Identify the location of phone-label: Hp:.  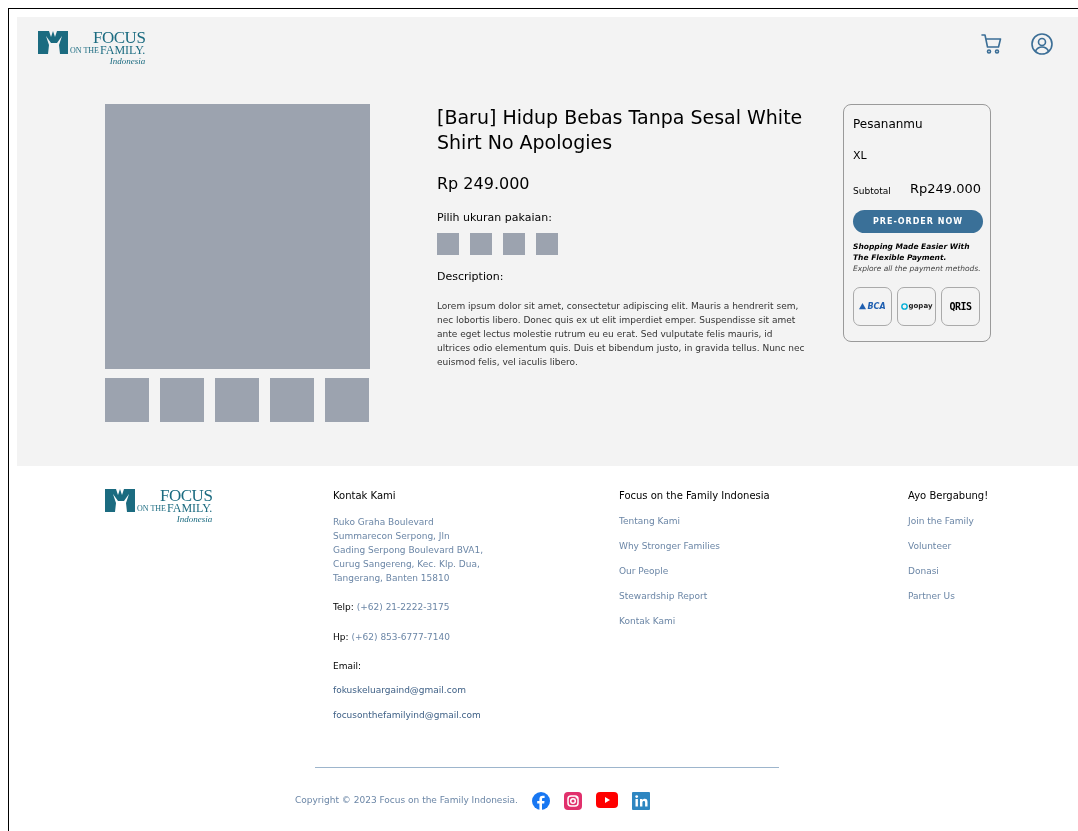
(341, 637).